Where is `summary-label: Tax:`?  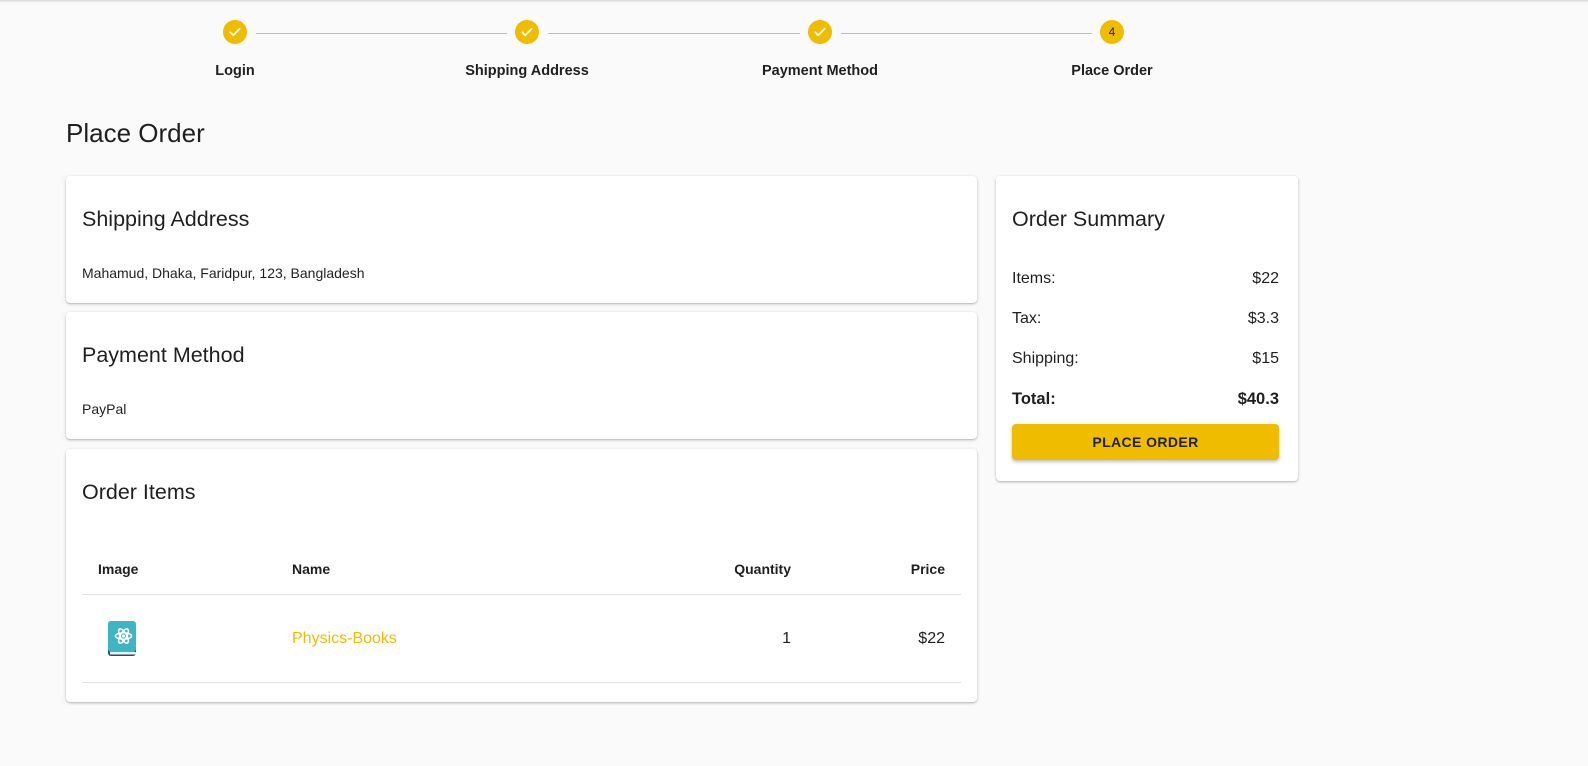
summary-label: Tax: is located at coordinates (1027, 318).